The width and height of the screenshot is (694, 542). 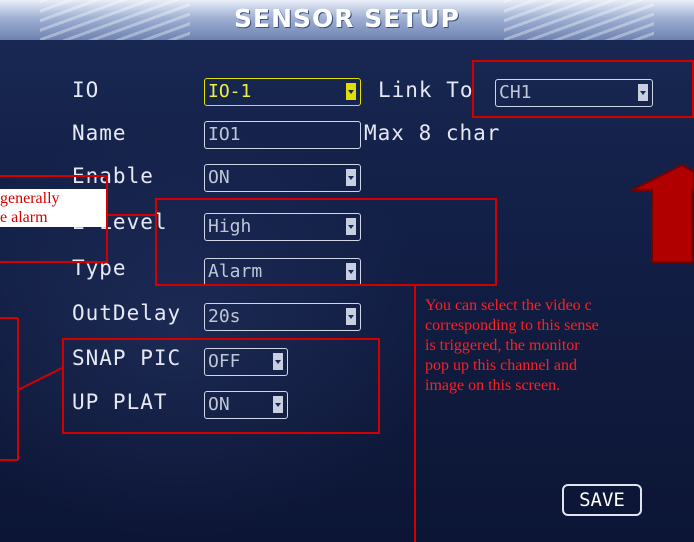 What do you see at coordinates (512, 325) in the screenshot?
I see `note-line: corresponding to this sense` at bounding box center [512, 325].